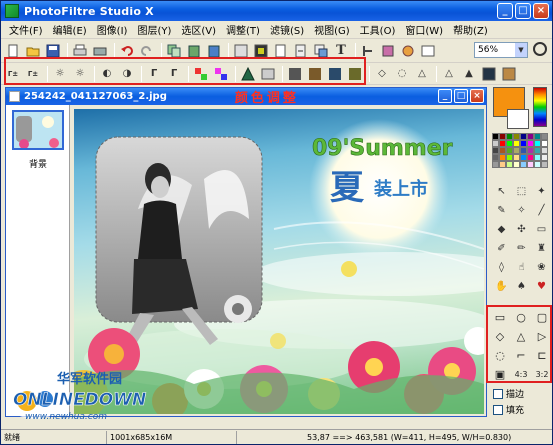 The width and height of the screenshot is (553, 445). I want to click on status-state: 就绪, so click(54, 437).